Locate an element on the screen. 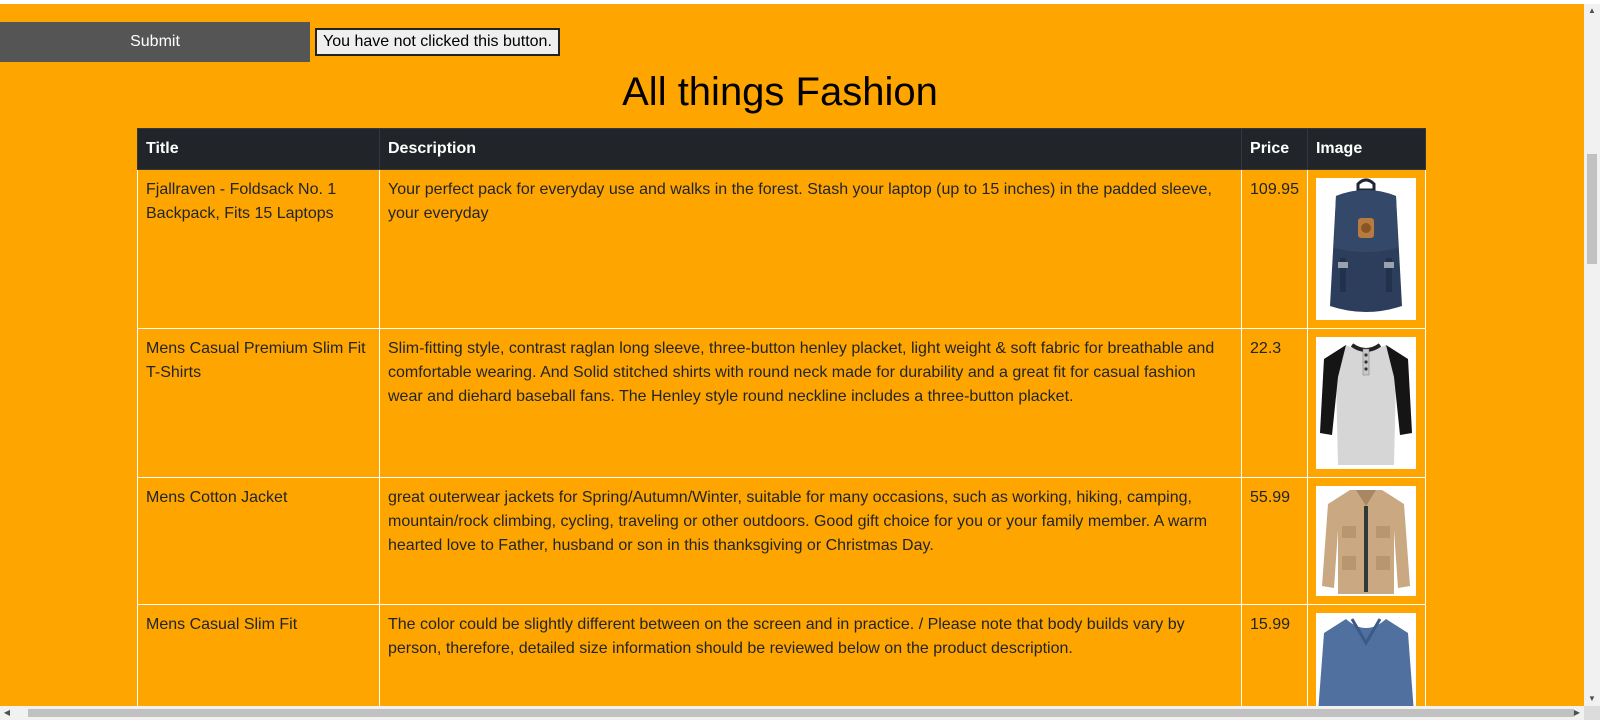  header-image: Image is located at coordinates (1366, 149).